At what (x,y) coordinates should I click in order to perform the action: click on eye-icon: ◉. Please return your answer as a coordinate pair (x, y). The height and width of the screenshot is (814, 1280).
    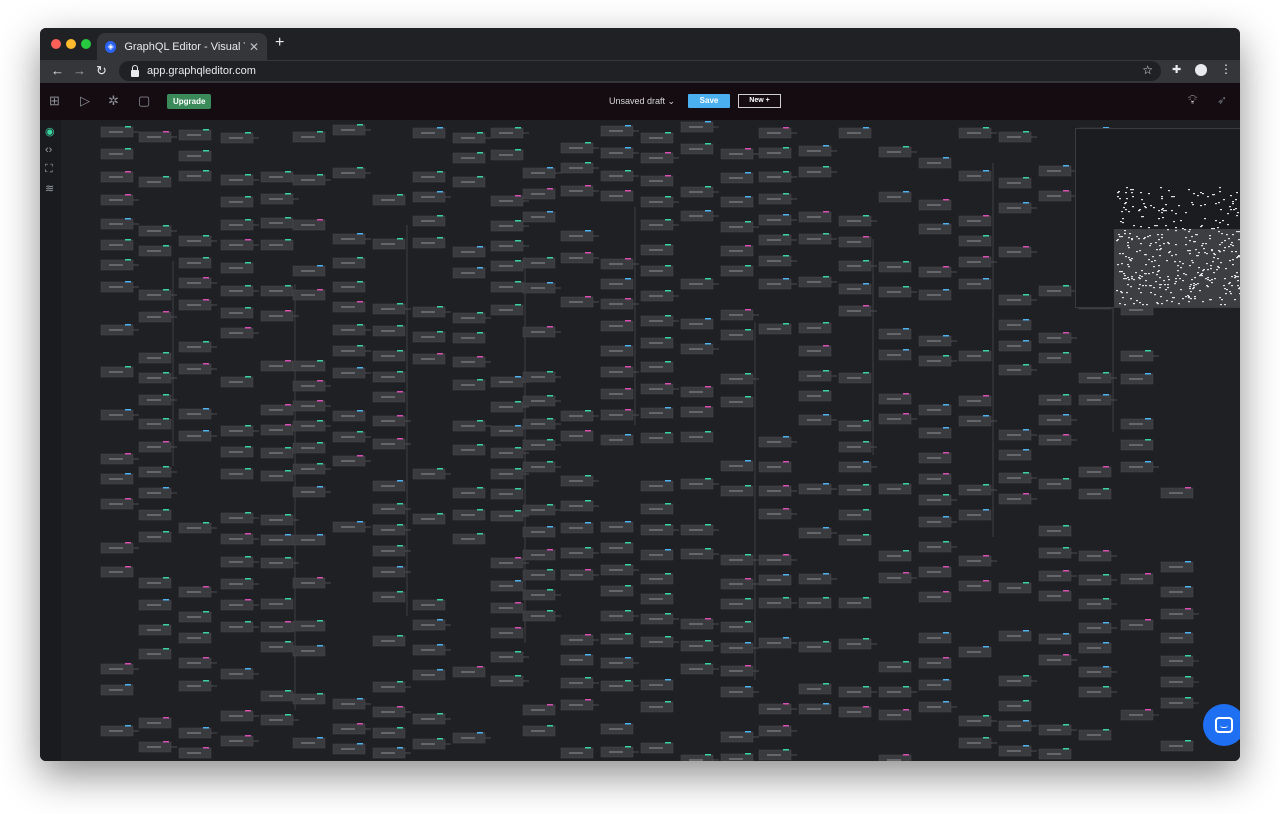
    Looking at the image, I should click on (50, 131).